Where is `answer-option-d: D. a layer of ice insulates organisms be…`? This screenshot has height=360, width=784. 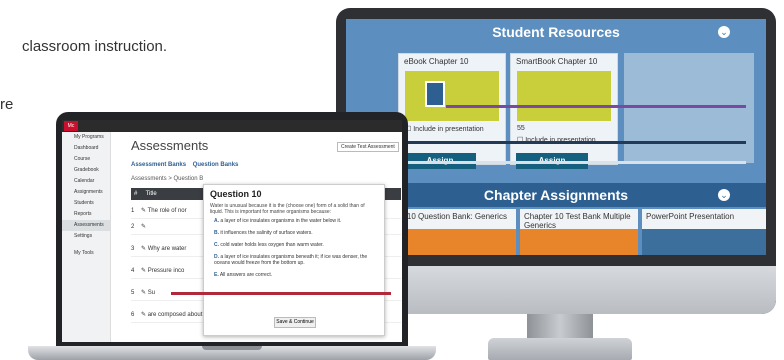 answer-option-d: D. a layer of ice insulates organisms be… is located at coordinates (294, 260).